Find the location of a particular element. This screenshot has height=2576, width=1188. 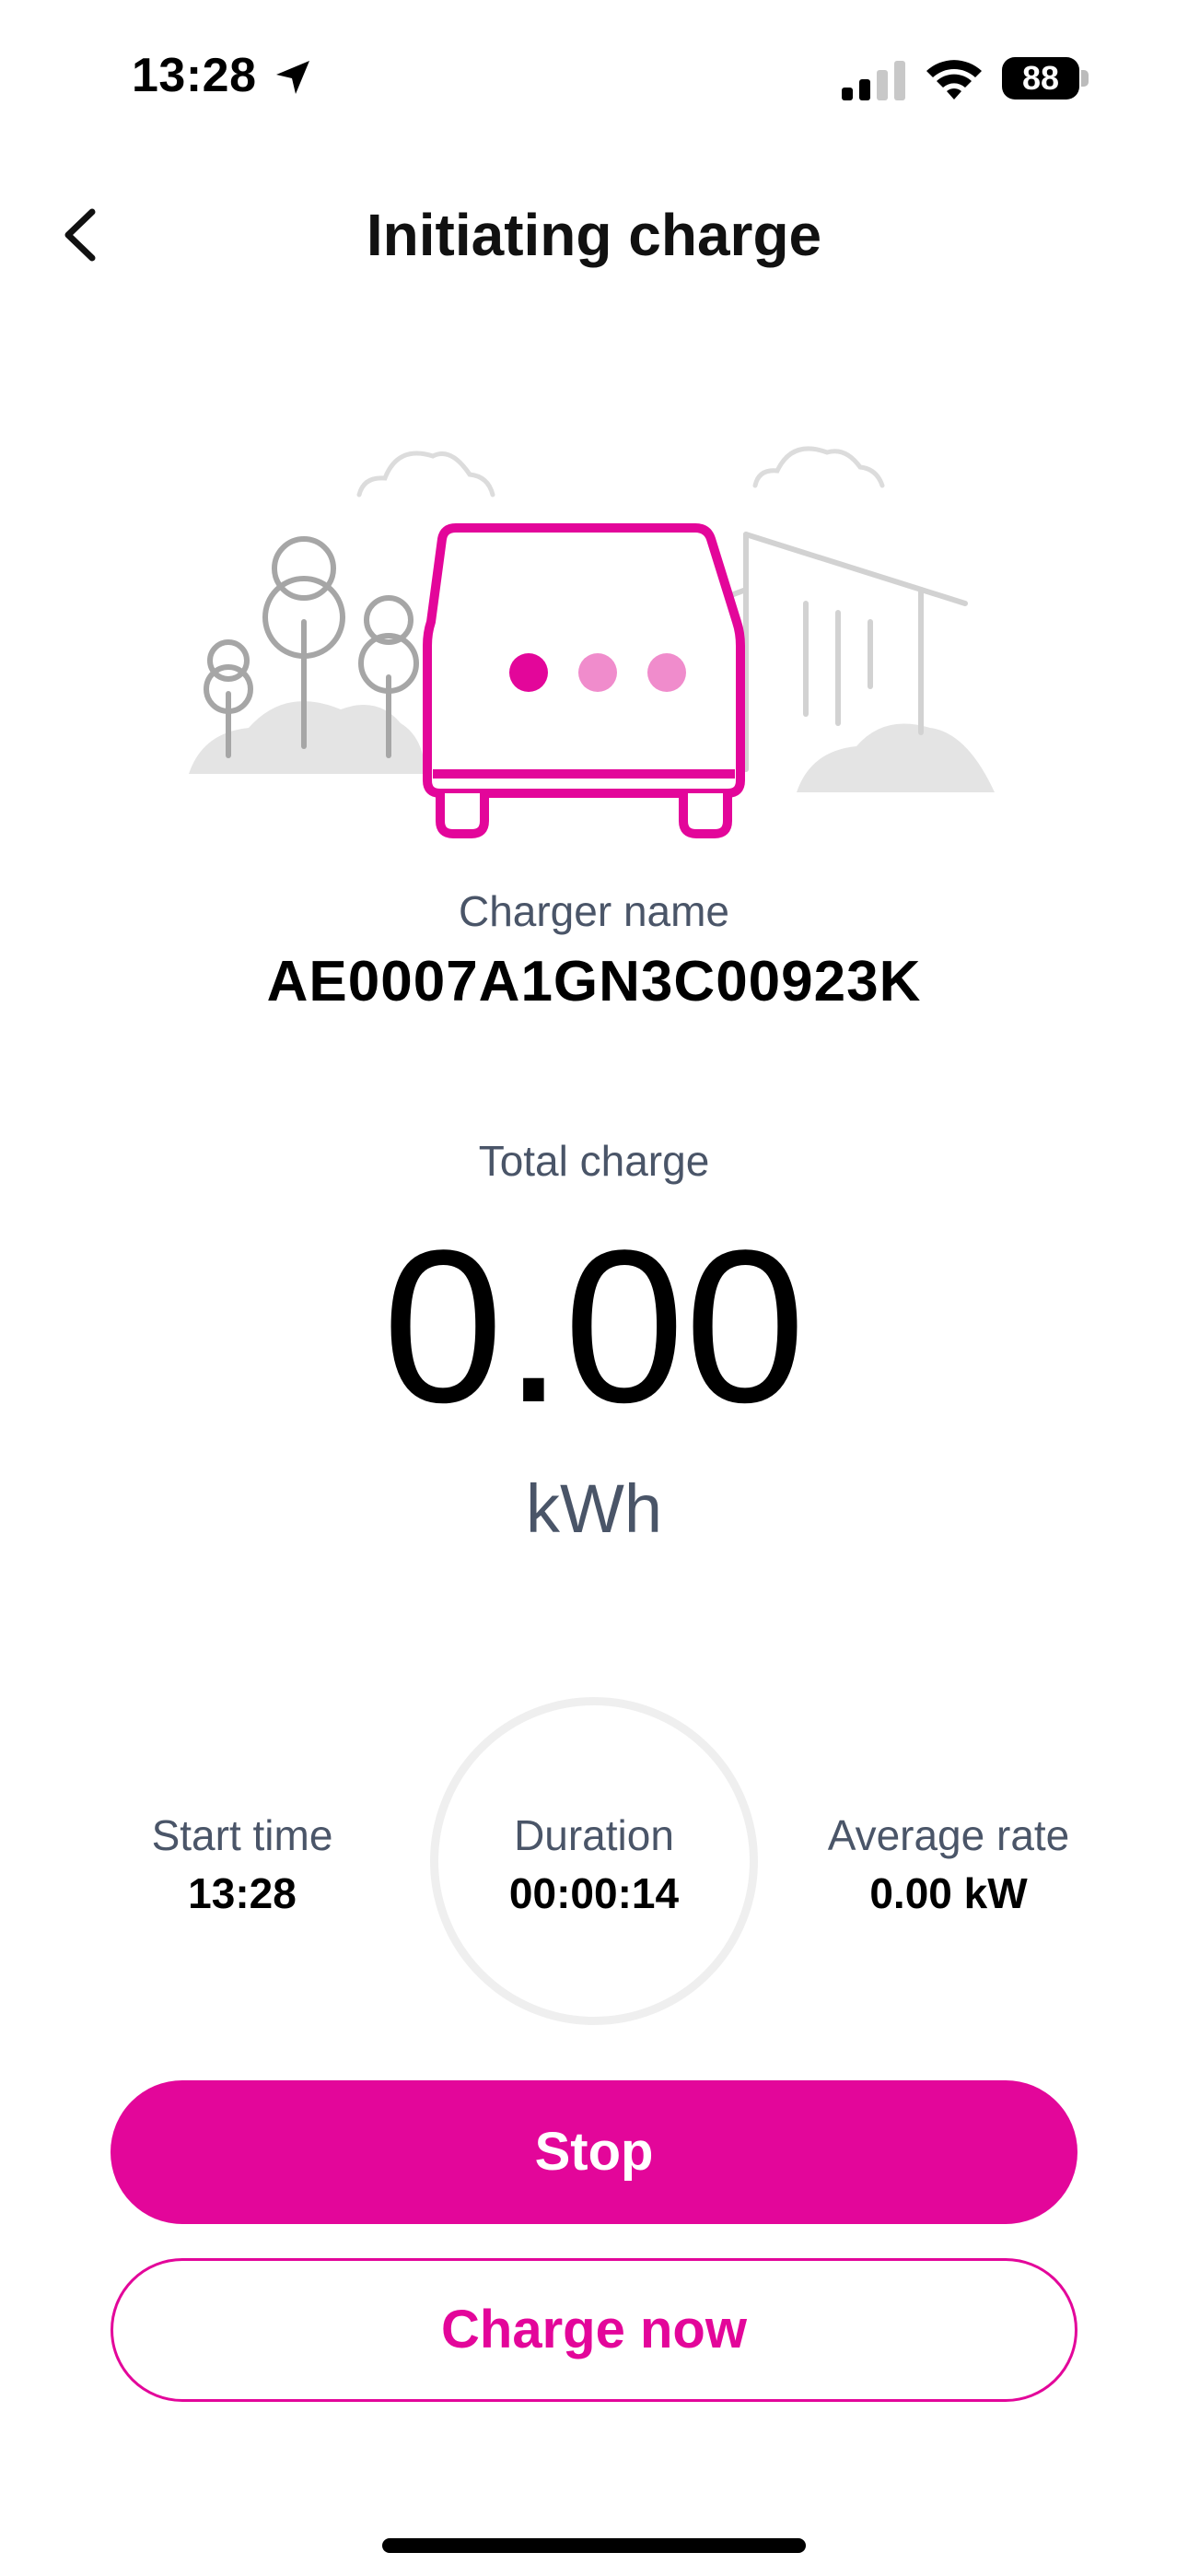

battery-cap is located at coordinates (1085, 78).